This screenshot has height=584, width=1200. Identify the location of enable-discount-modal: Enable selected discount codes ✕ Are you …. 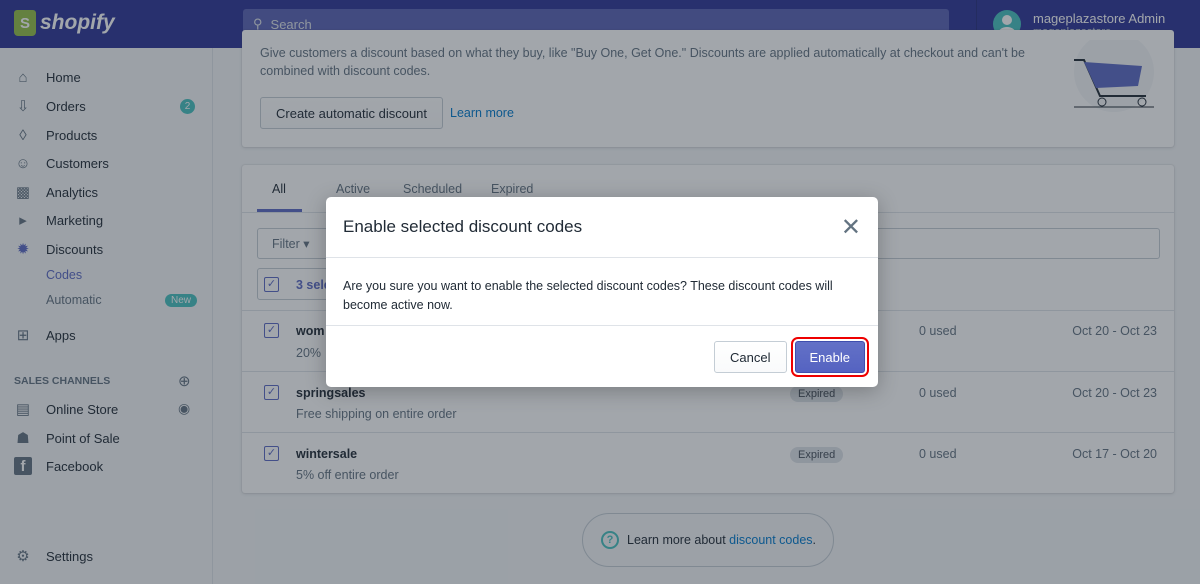
(602, 292).